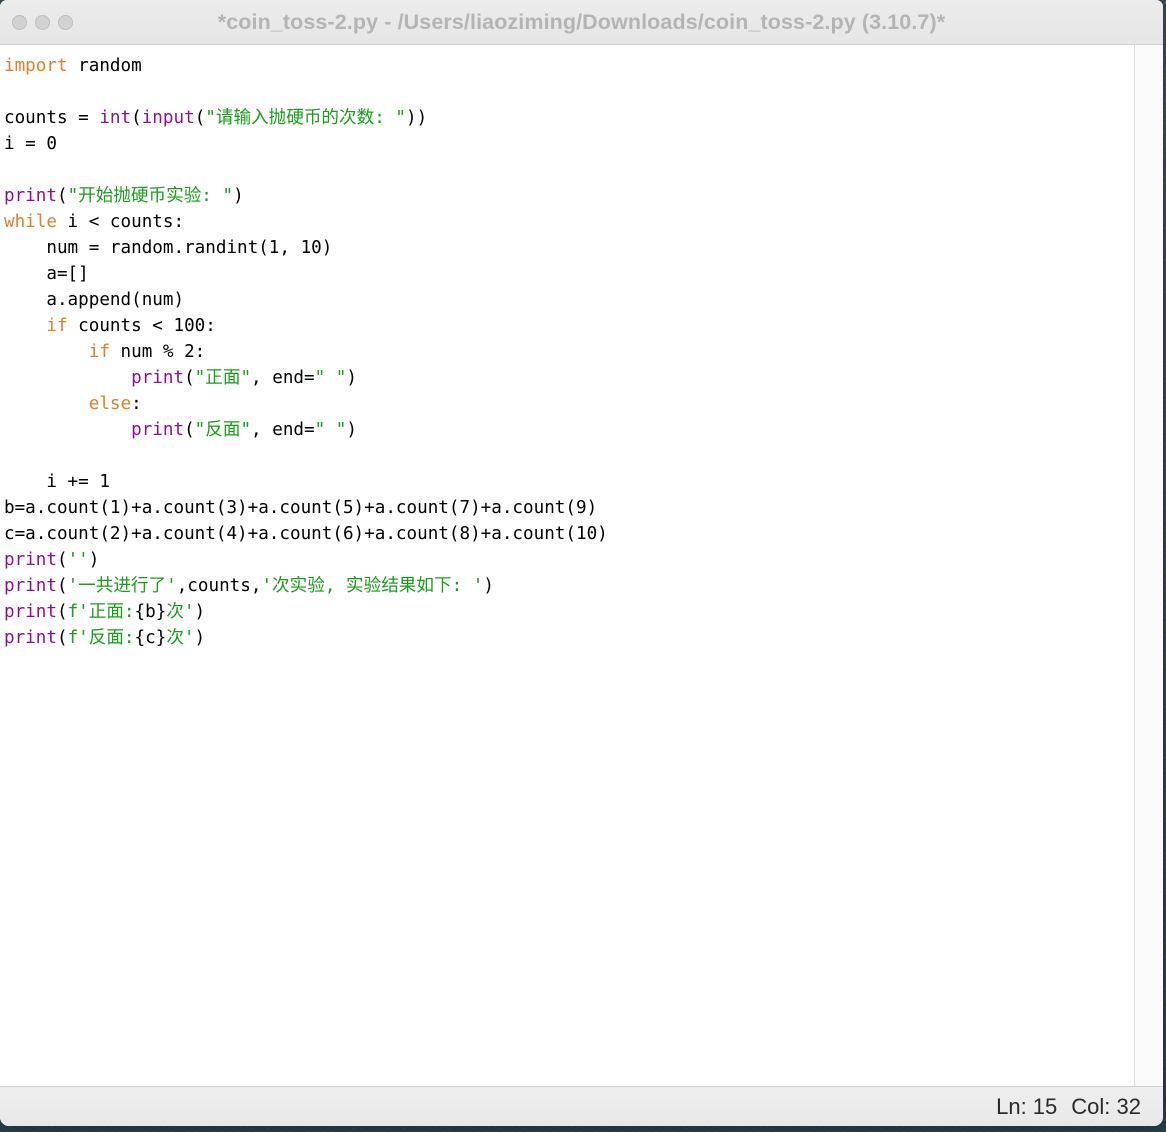 The width and height of the screenshot is (1166, 1132). I want to click on traffic-light-group, so click(36, 22).